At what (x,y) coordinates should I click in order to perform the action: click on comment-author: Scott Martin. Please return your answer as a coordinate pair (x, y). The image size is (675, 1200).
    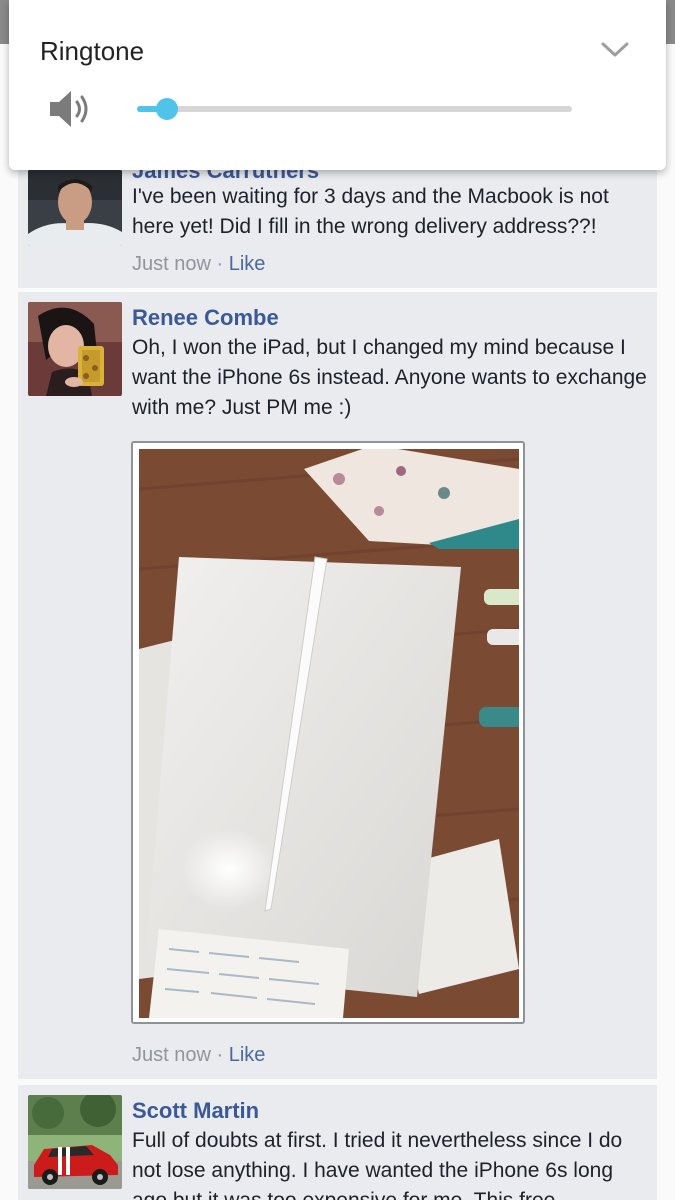
    Looking at the image, I should click on (195, 1111).